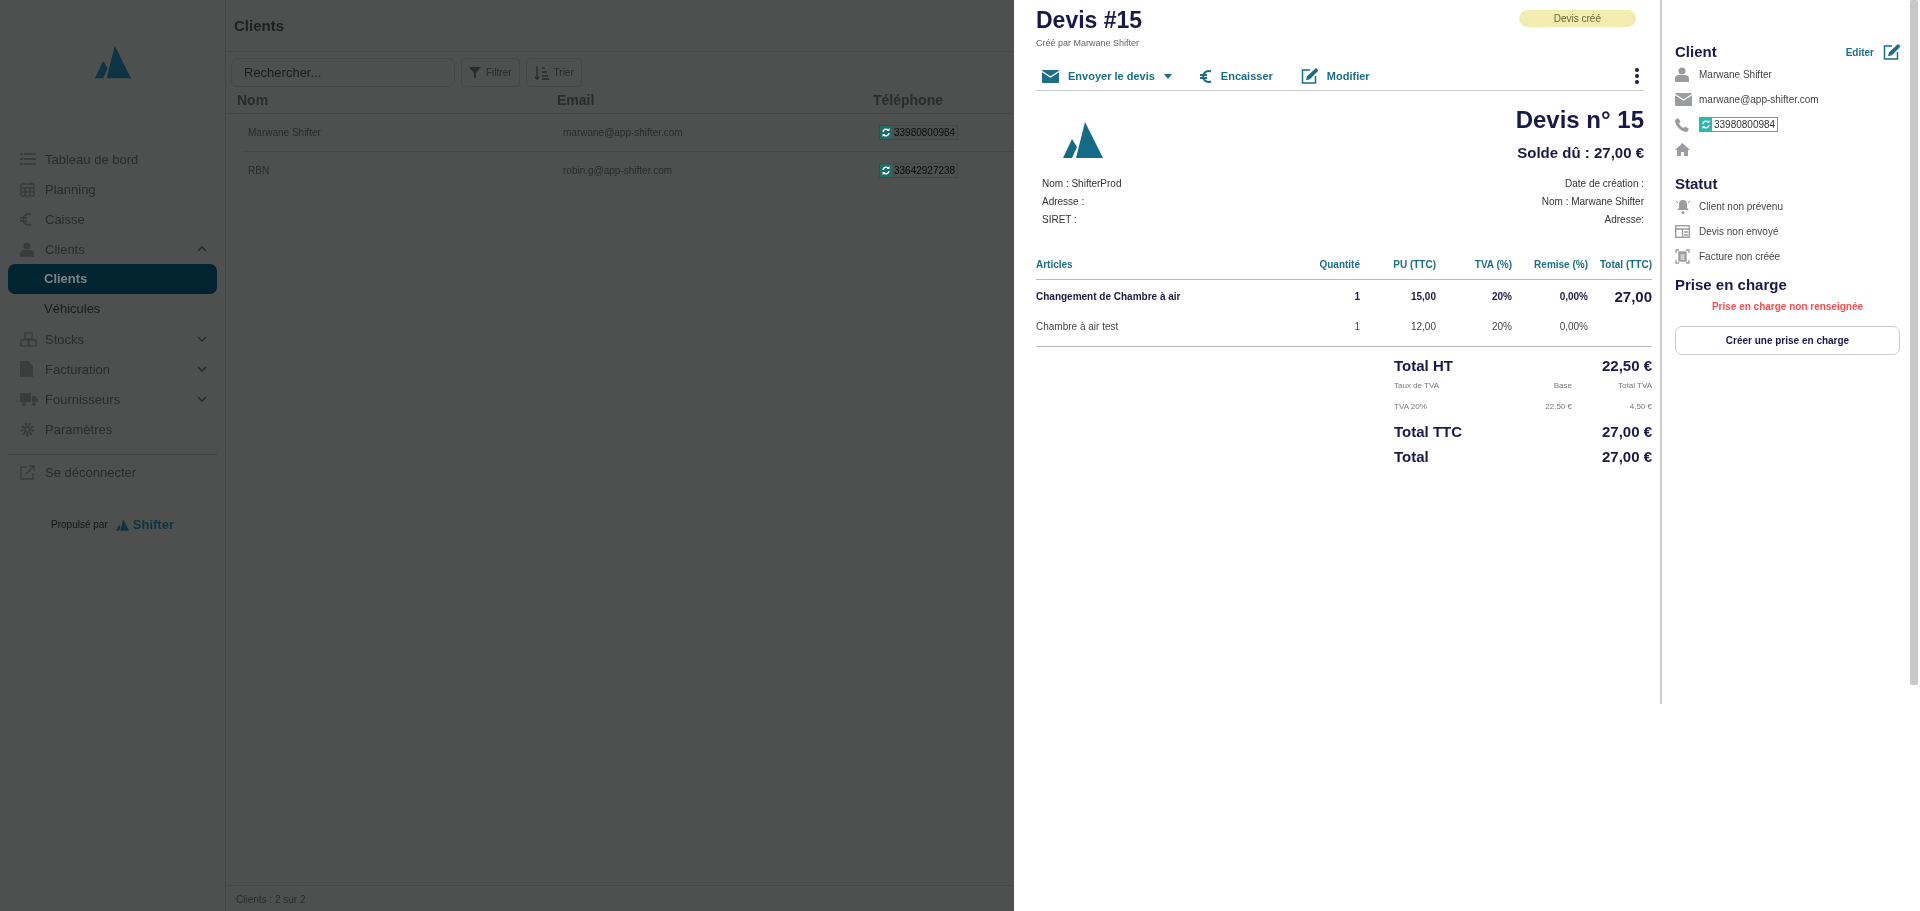  I want to click on action-button: Modifier, so click(1335, 76).